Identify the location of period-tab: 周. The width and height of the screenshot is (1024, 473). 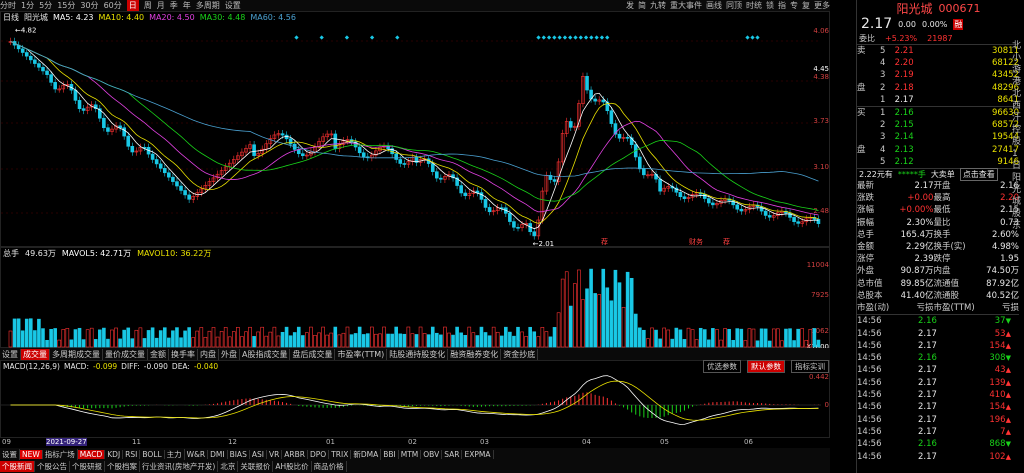
(148, 5).